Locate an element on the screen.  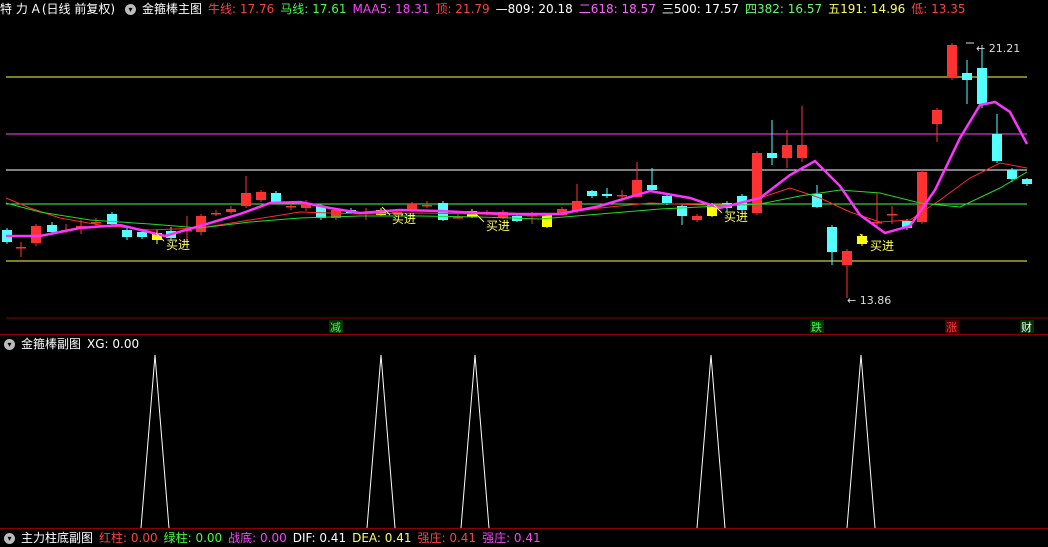
pane-divider is located at coordinates (524, 334).